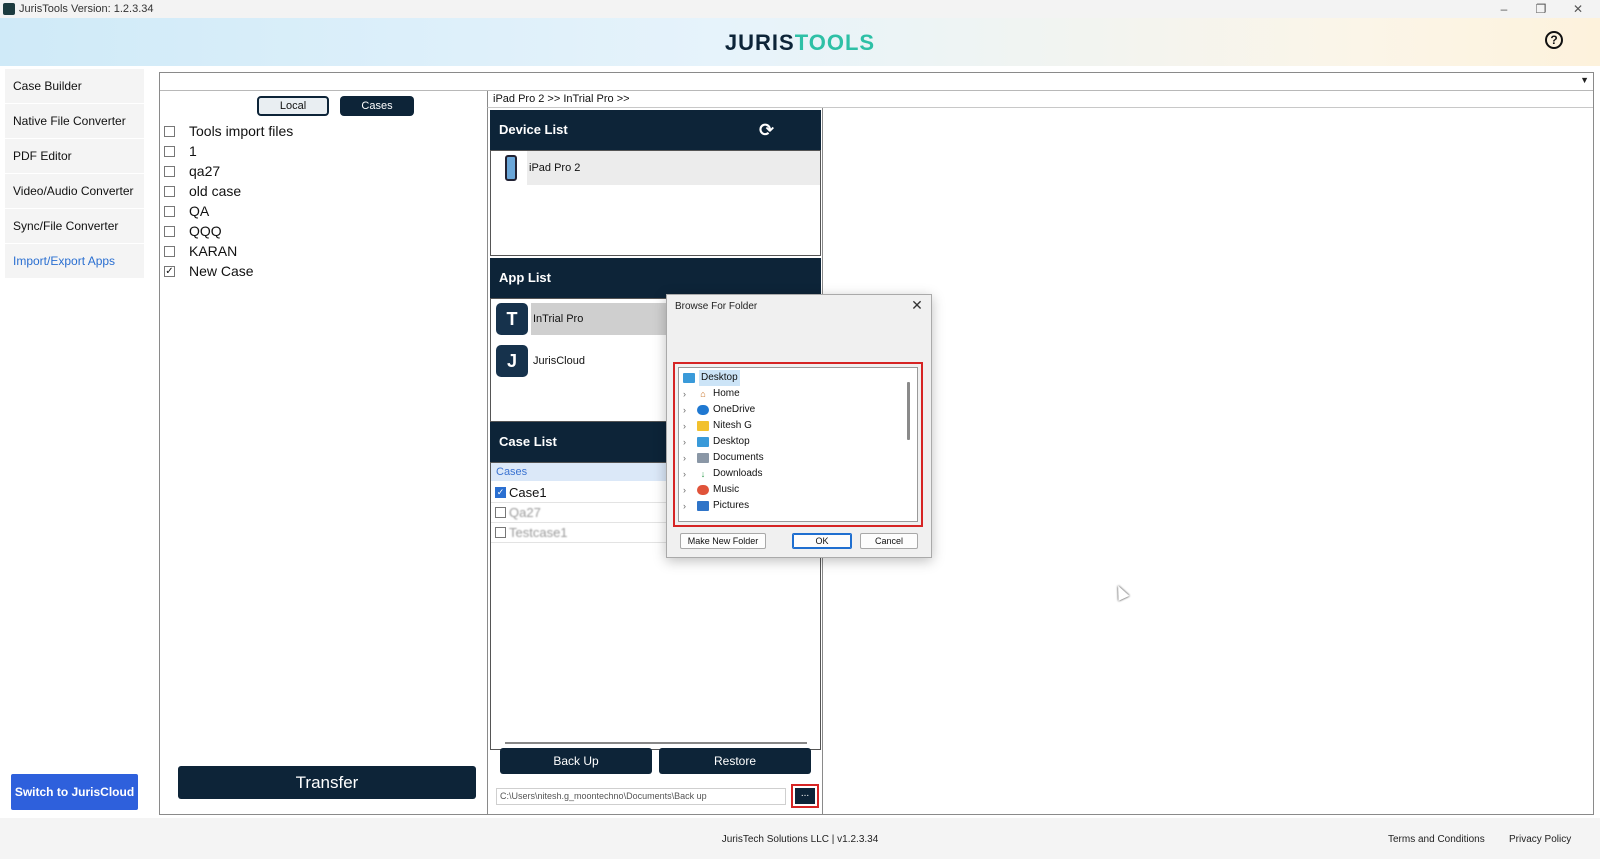 The width and height of the screenshot is (1600, 859). What do you see at coordinates (327, 782) in the screenshot?
I see `transfer-button: Transfer` at bounding box center [327, 782].